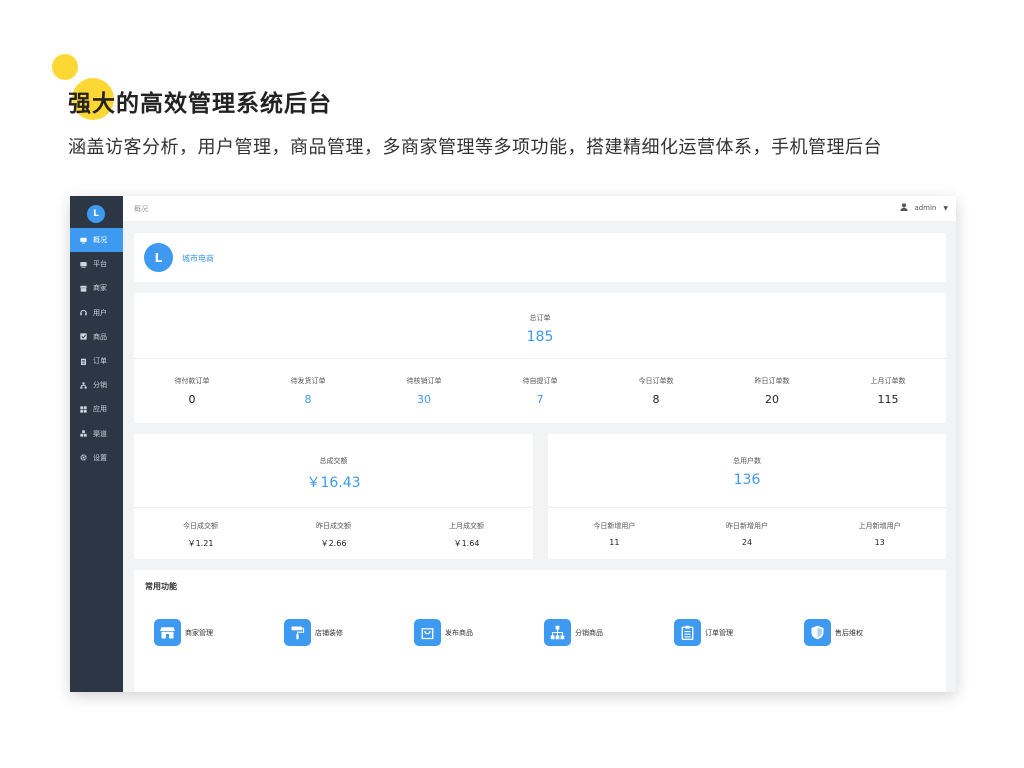 This screenshot has width=1024, height=768. Describe the element at coordinates (198, 258) in the screenshot. I see `shop-name-link: 城市电商` at that location.